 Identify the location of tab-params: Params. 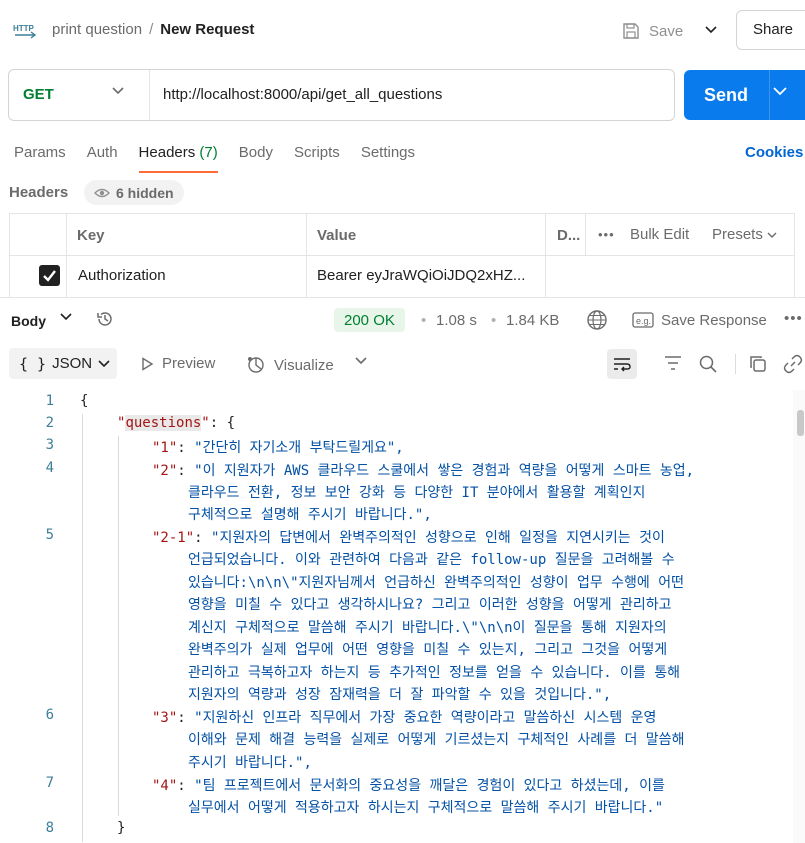
(40, 158).